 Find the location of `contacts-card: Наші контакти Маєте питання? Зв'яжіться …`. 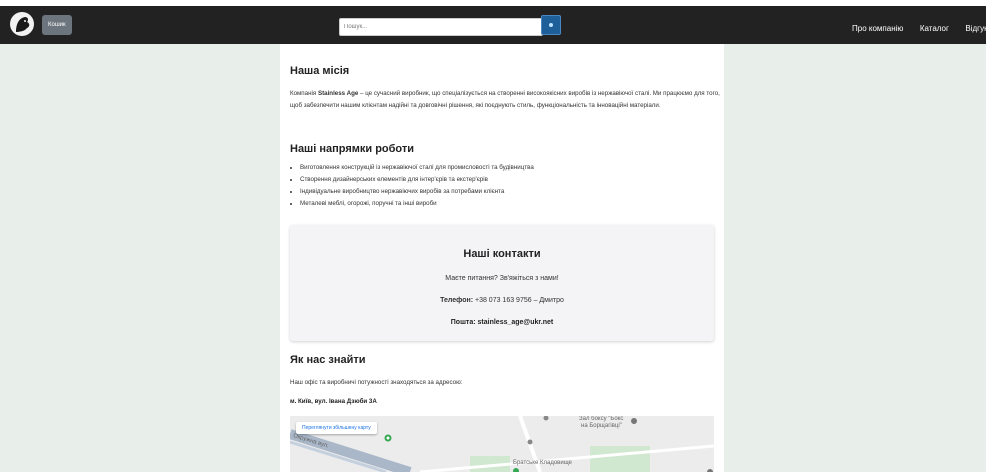

contacts-card: Наші контакти Маєте питання? Зв'яжіться … is located at coordinates (502, 283).